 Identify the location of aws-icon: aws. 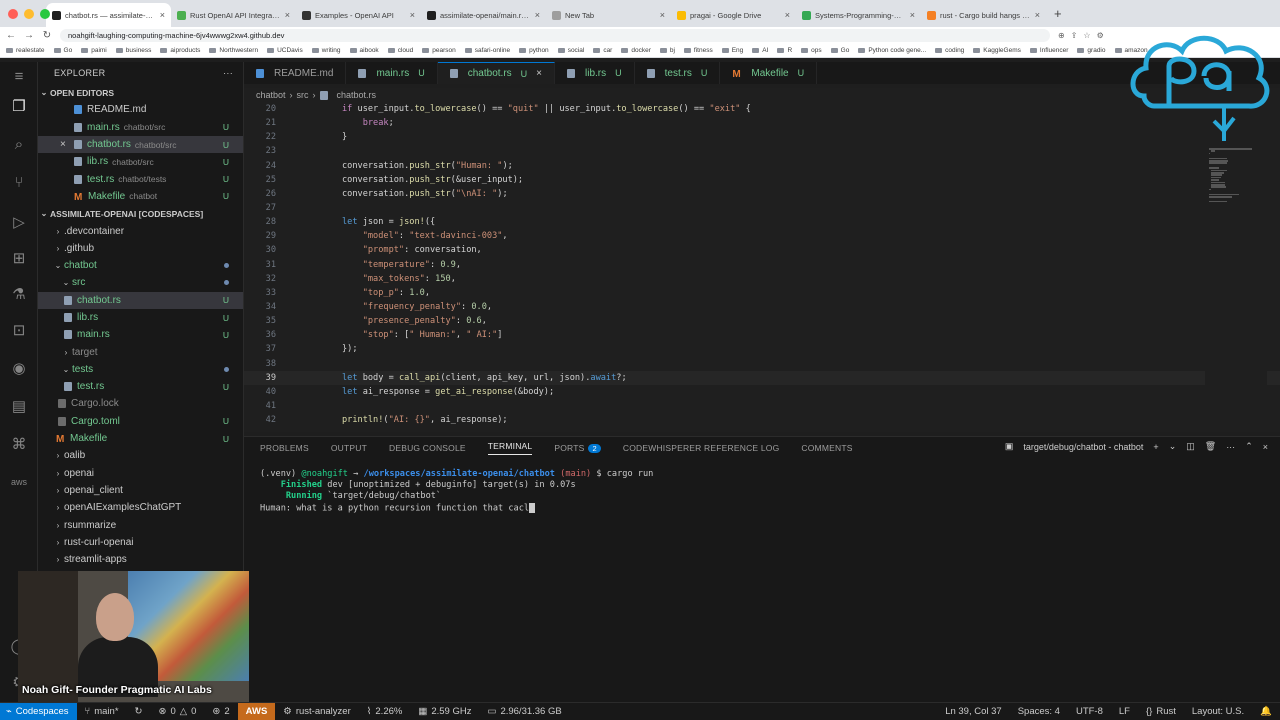
(19, 482).